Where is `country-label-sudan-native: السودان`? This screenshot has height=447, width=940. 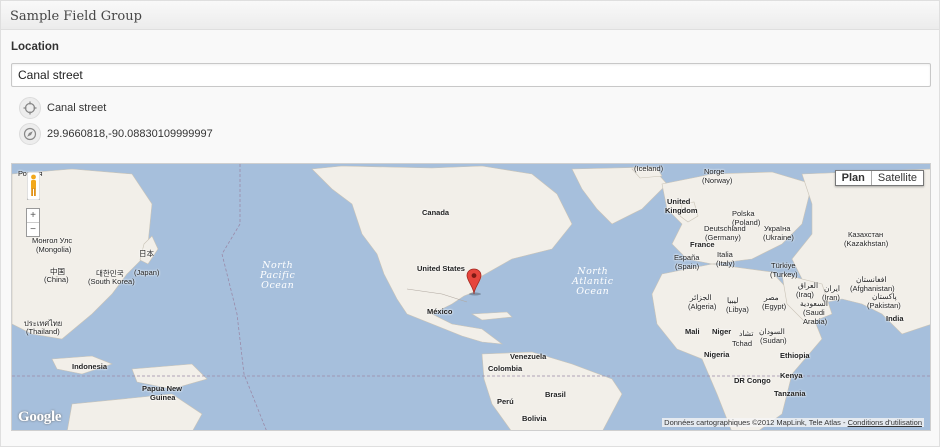
country-label-sudan-native: السودان is located at coordinates (772, 331).